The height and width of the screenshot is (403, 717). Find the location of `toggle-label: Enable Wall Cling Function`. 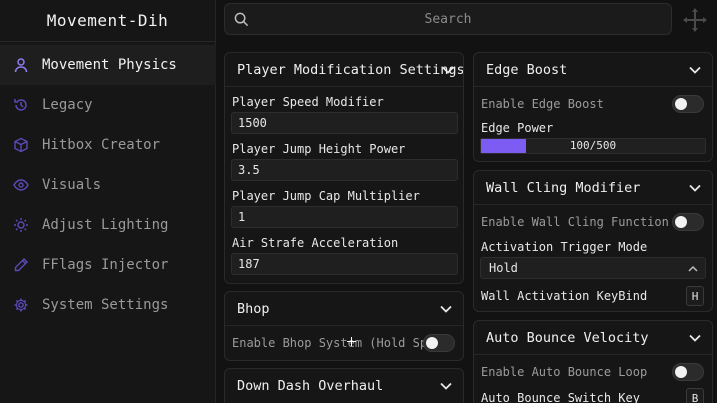

toggle-label: Enable Wall Cling Function is located at coordinates (575, 222).